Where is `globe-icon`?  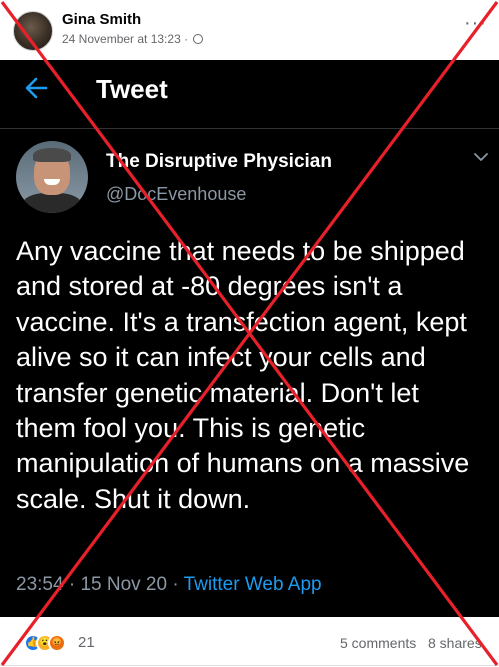
globe-icon is located at coordinates (198, 39).